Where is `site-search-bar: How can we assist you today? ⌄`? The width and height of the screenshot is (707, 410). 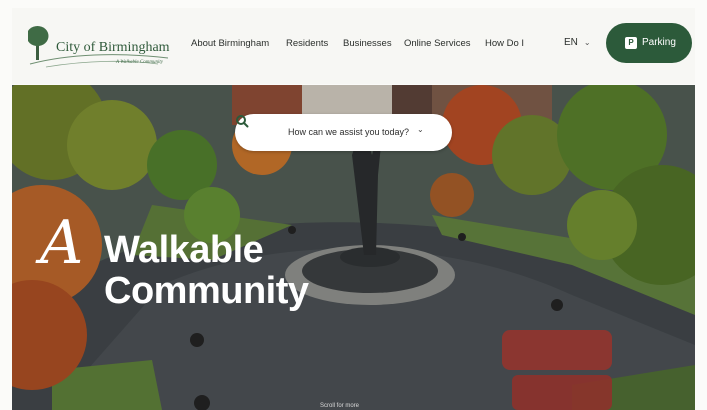
site-search-bar: How can we assist you today? ⌄ is located at coordinates (343, 132).